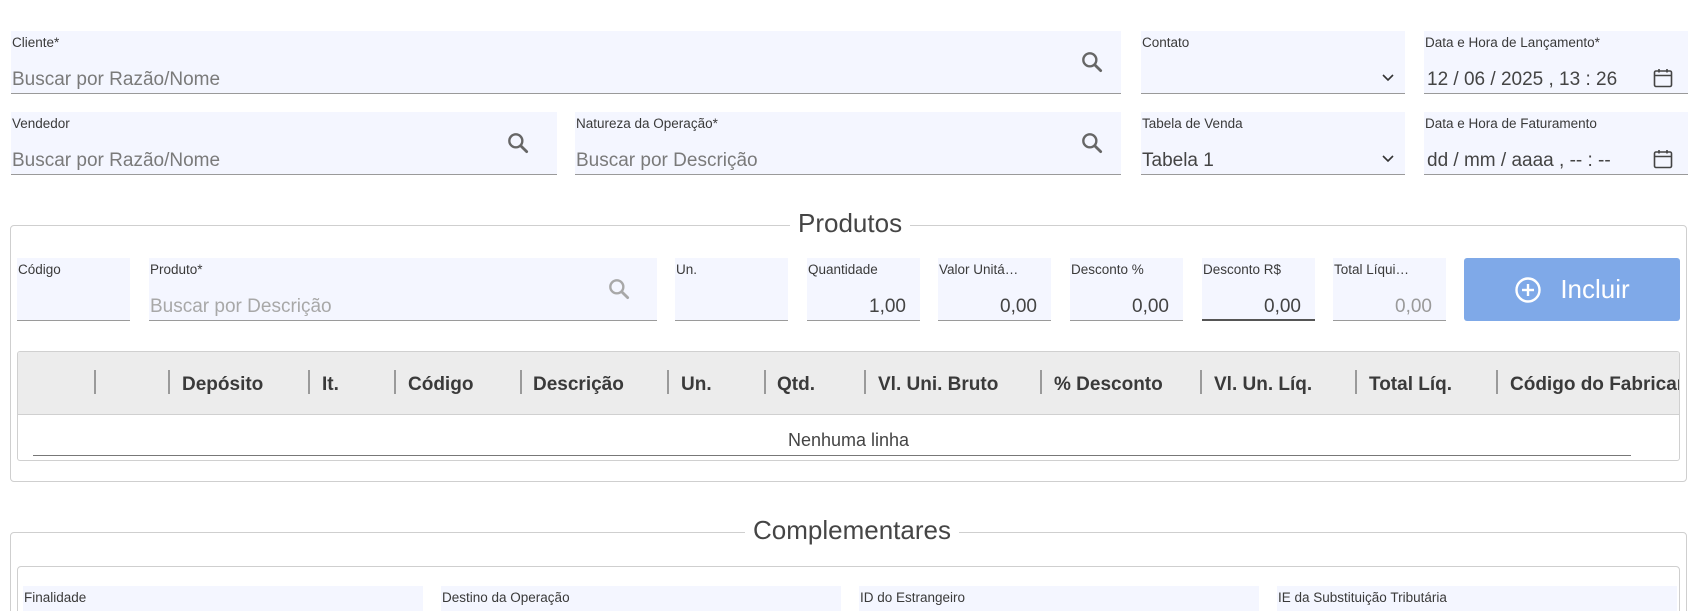  Describe the element at coordinates (1362, 597) in the screenshot. I see `ie-substituicao-label: IE da Substituição Tributária` at that location.